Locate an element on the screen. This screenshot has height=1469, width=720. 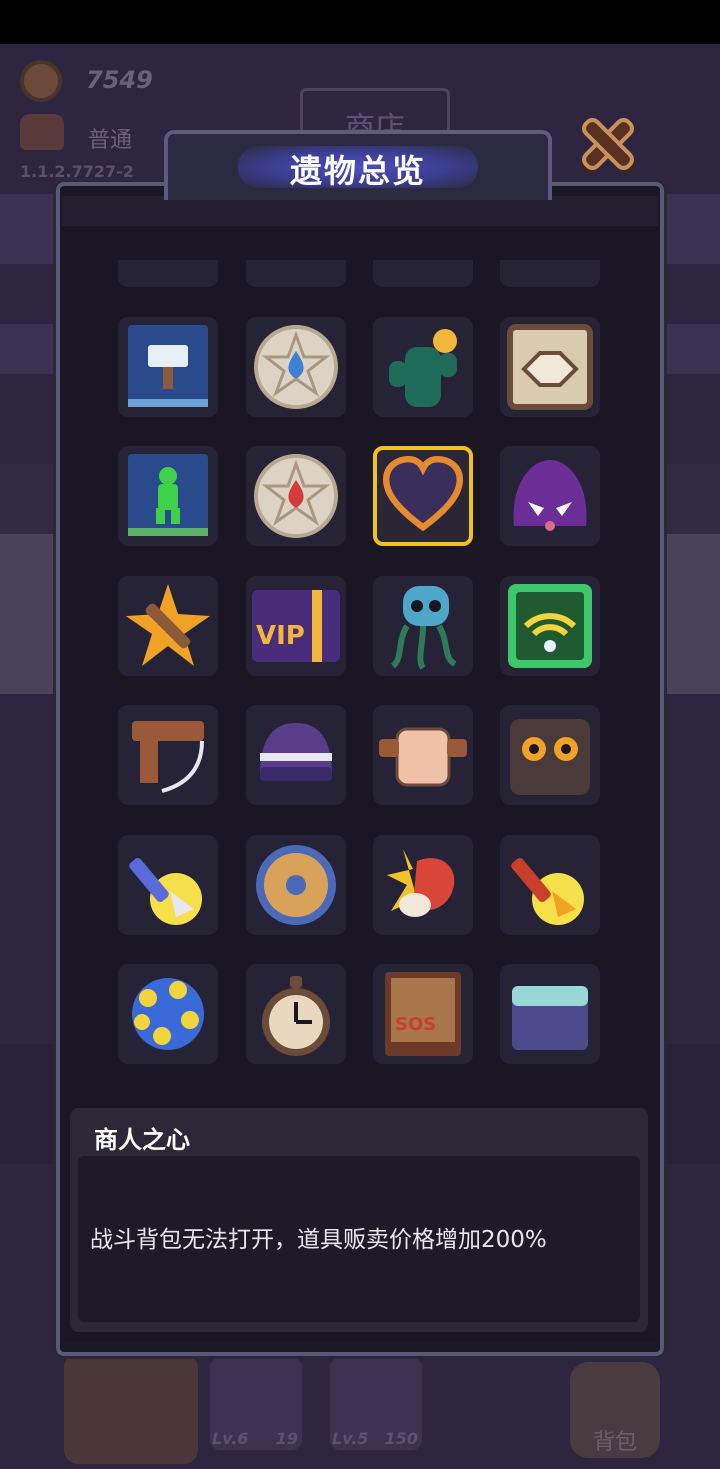
hammer-card-icon is located at coordinates (168, 366).